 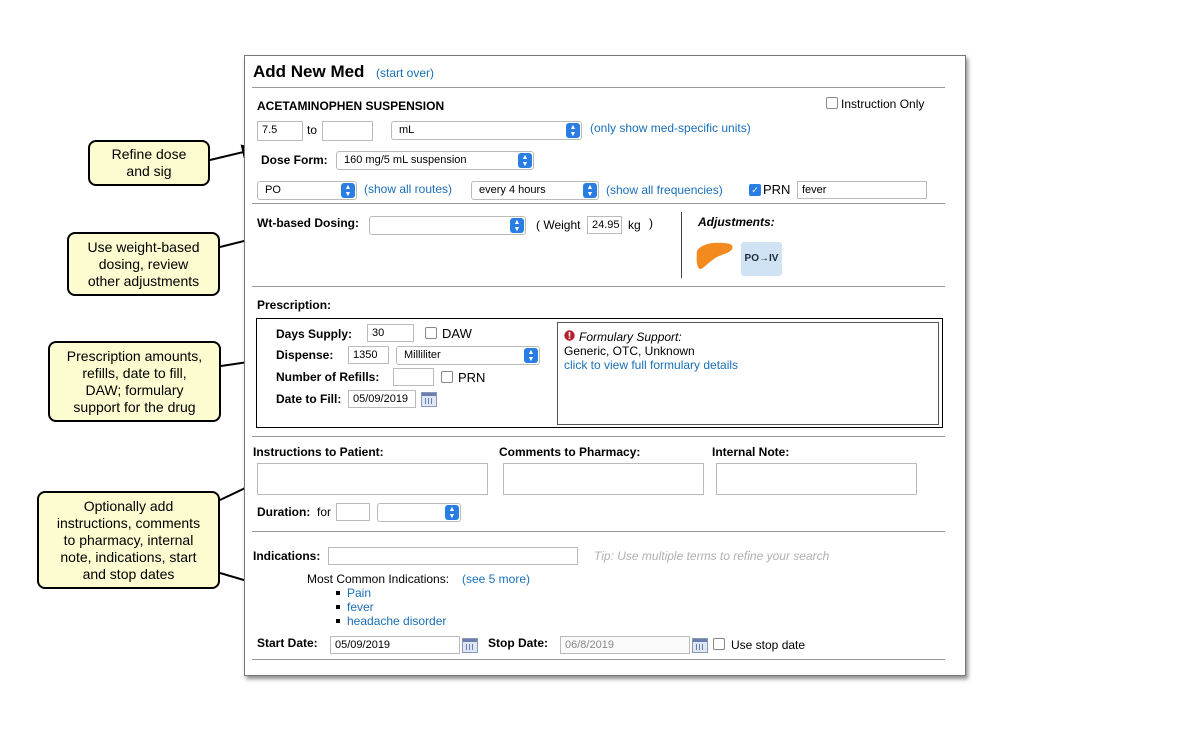 What do you see at coordinates (351, 106) in the screenshot?
I see `med-name: ACETAMINOPHEN SUSPENSION` at bounding box center [351, 106].